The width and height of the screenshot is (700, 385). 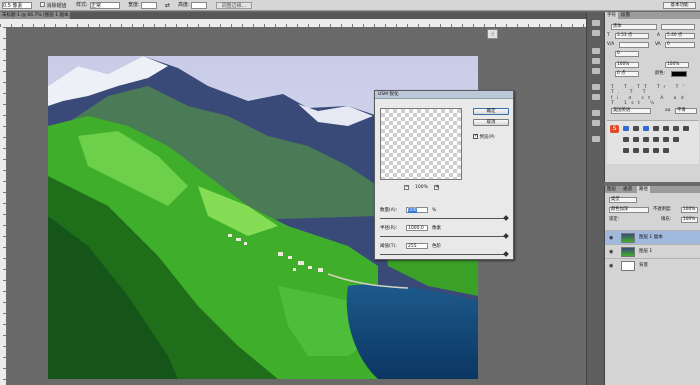 I want to click on amount-slider-thumb, so click(x=505, y=218).